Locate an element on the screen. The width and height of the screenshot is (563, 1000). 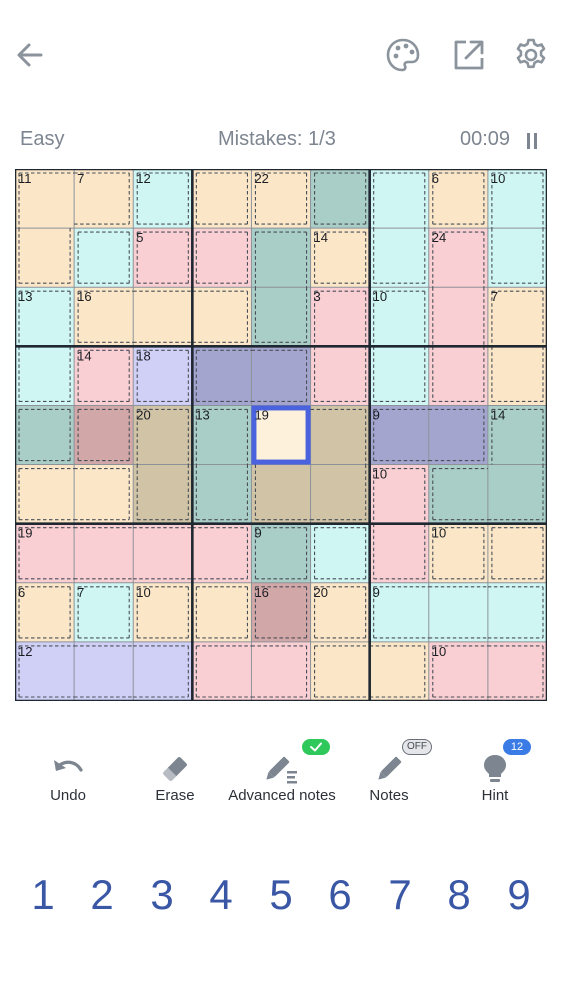
notes-label: Notes is located at coordinates (389, 795).